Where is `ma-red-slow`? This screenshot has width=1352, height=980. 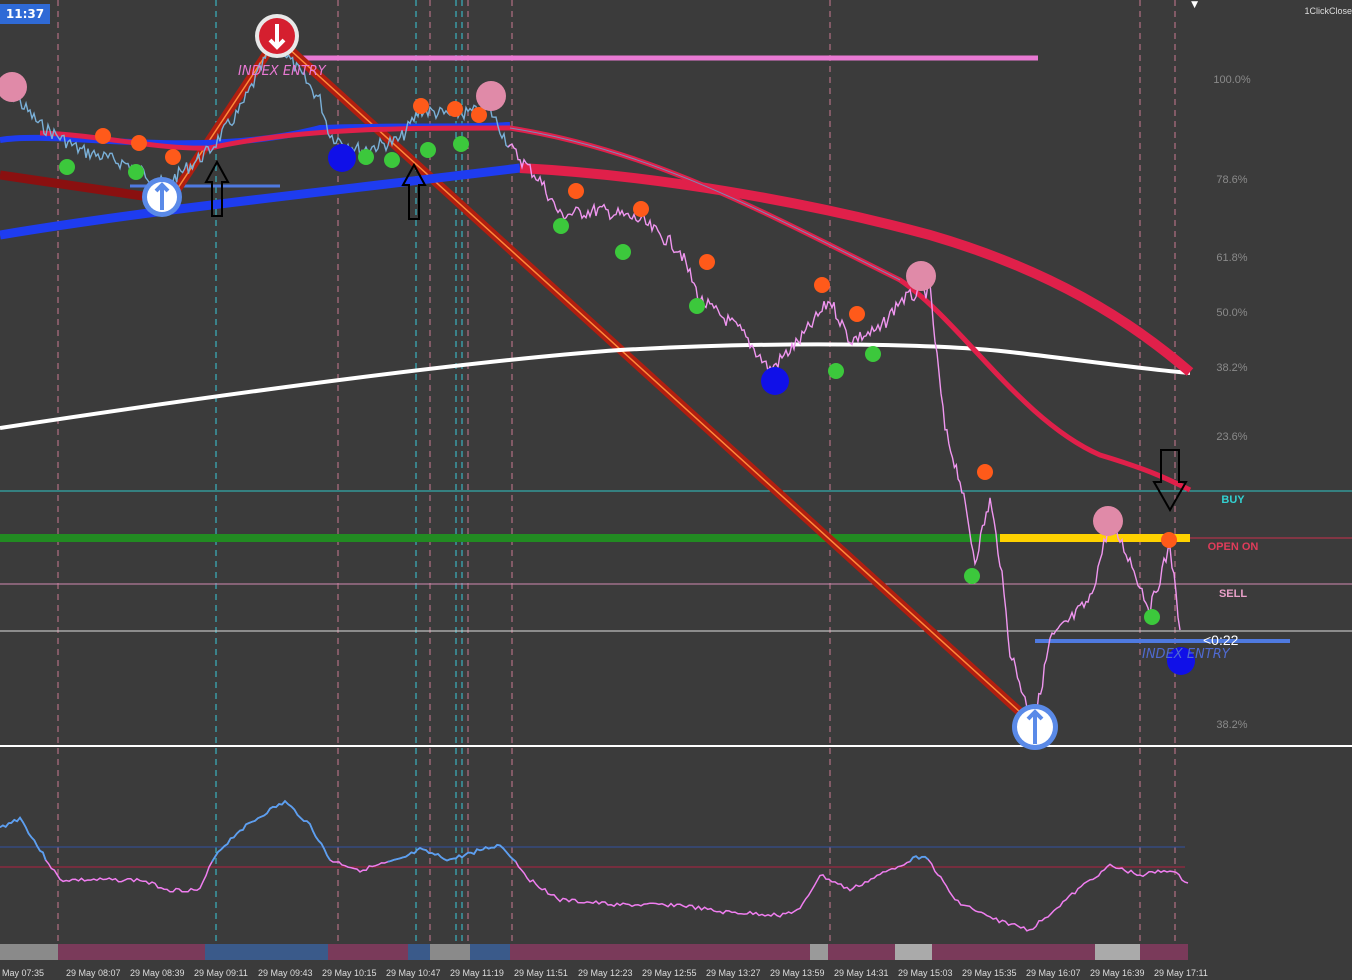
ma-red-slow is located at coordinates (856, 269).